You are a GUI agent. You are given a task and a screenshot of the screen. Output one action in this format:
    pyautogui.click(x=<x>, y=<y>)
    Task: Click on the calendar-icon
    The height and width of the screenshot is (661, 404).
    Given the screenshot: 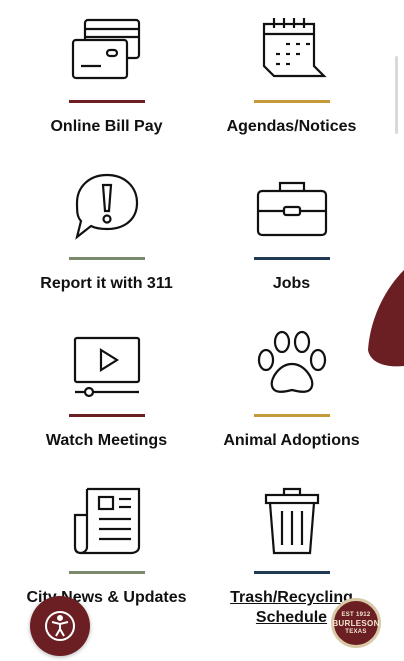 What is the action you would take?
    pyautogui.click(x=294, y=48)
    